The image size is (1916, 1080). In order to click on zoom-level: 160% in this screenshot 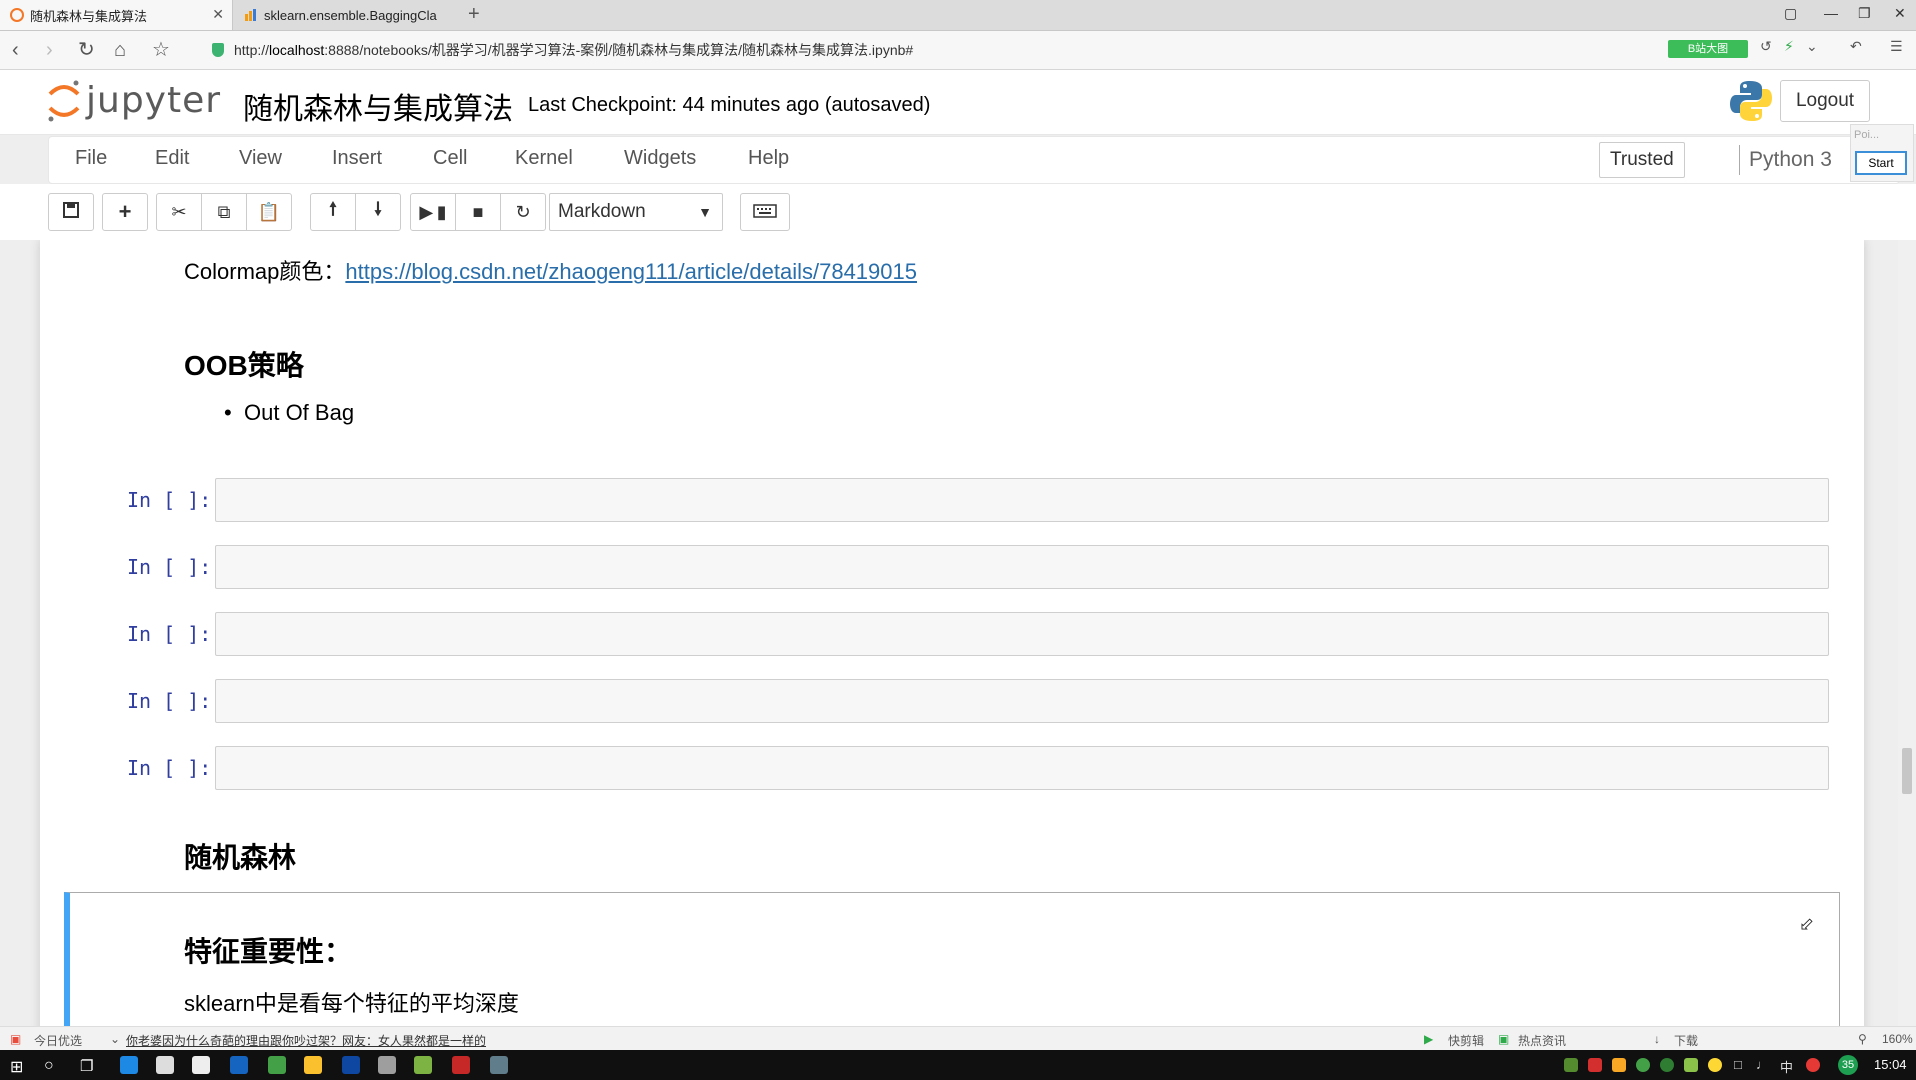, I will do `click(1897, 1039)`.